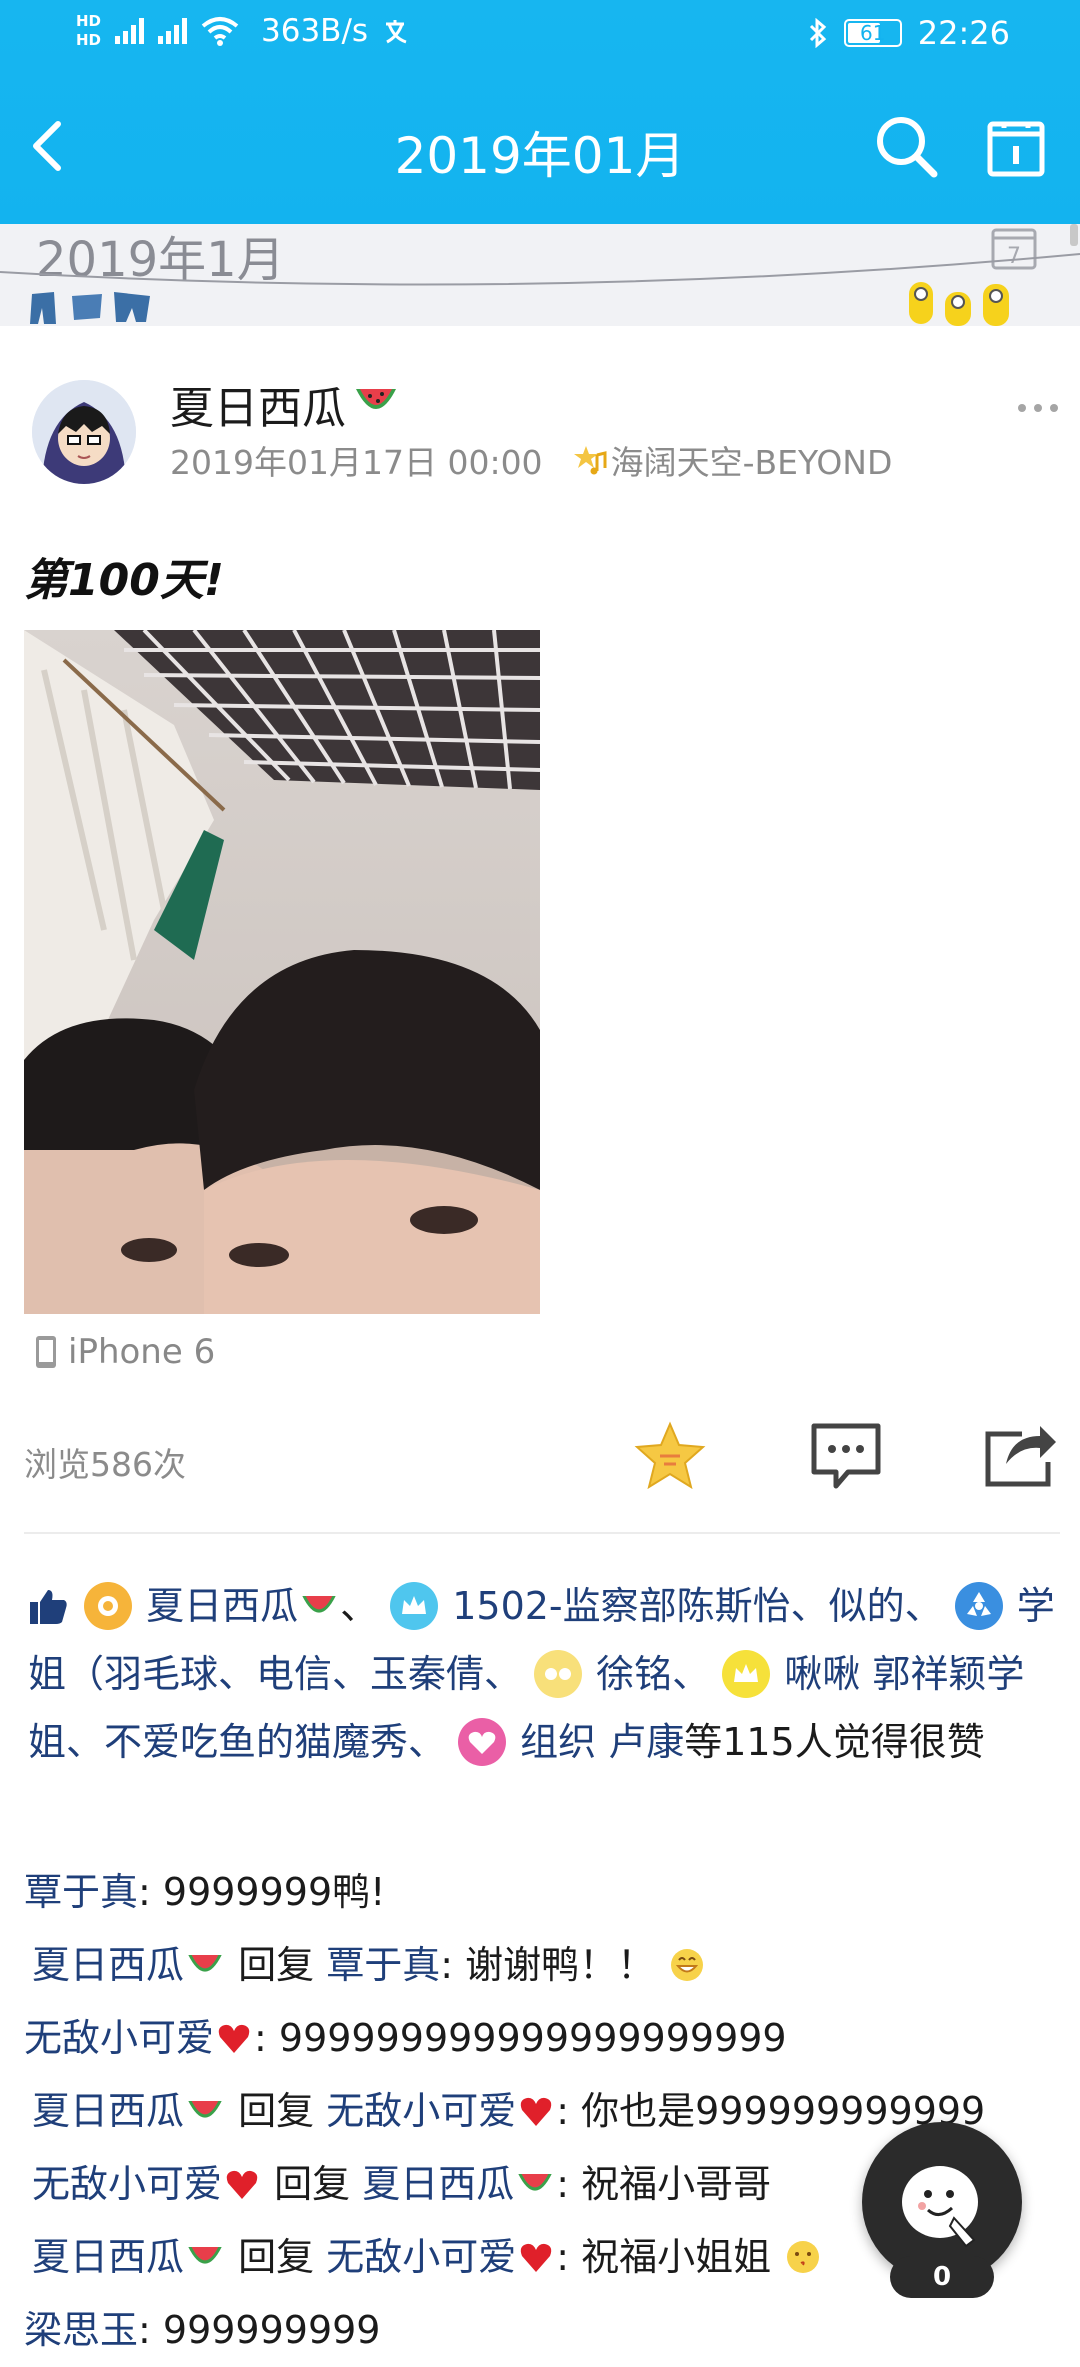 The height and width of the screenshot is (2367, 1080). What do you see at coordinates (105, 1464) in the screenshot?
I see `view-count: 浏览586次` at bounding box center [105, 1464].